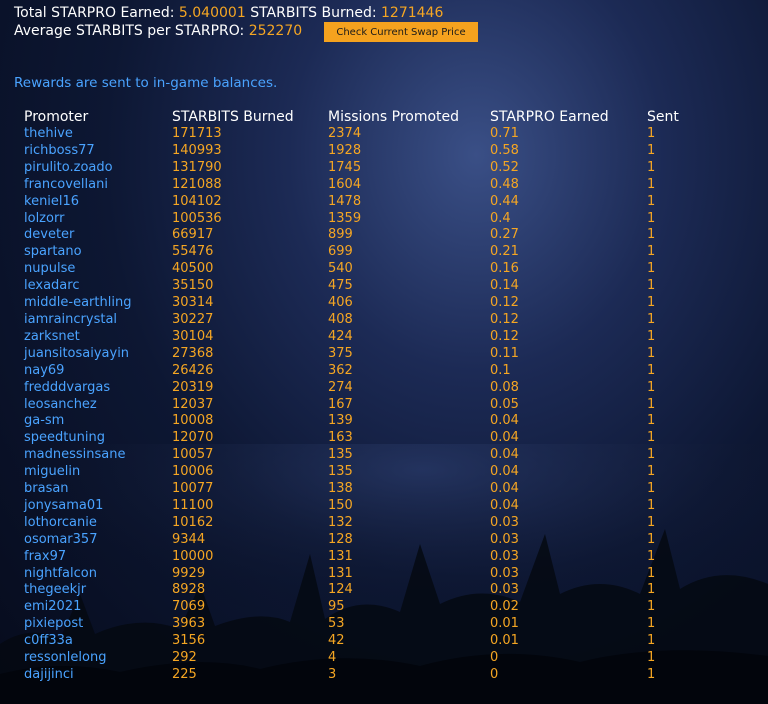  What do you see at coordinates (340, 421) in the screenshot?
I see `missions-promoted-cell: 139` at bounding box center [340, 421].